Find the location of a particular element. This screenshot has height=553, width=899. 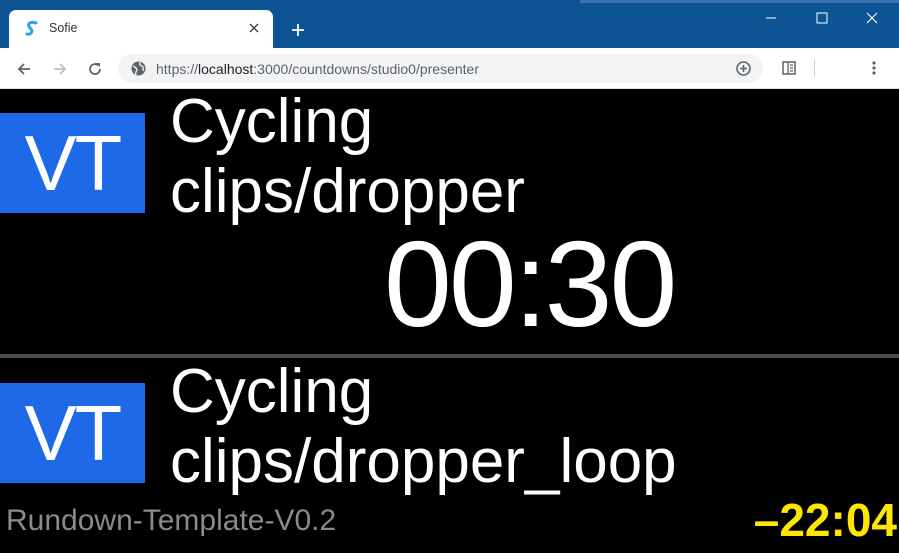

over-under-timer: –22:04 is located at coordinates (825, 520).